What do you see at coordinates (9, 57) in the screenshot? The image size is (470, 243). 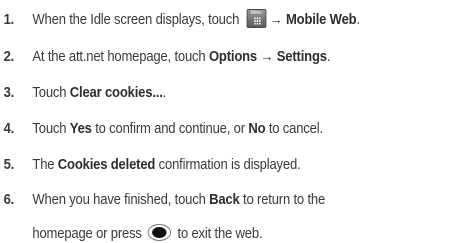 I see `step-number: 2.` at bounding box center [9, 57].